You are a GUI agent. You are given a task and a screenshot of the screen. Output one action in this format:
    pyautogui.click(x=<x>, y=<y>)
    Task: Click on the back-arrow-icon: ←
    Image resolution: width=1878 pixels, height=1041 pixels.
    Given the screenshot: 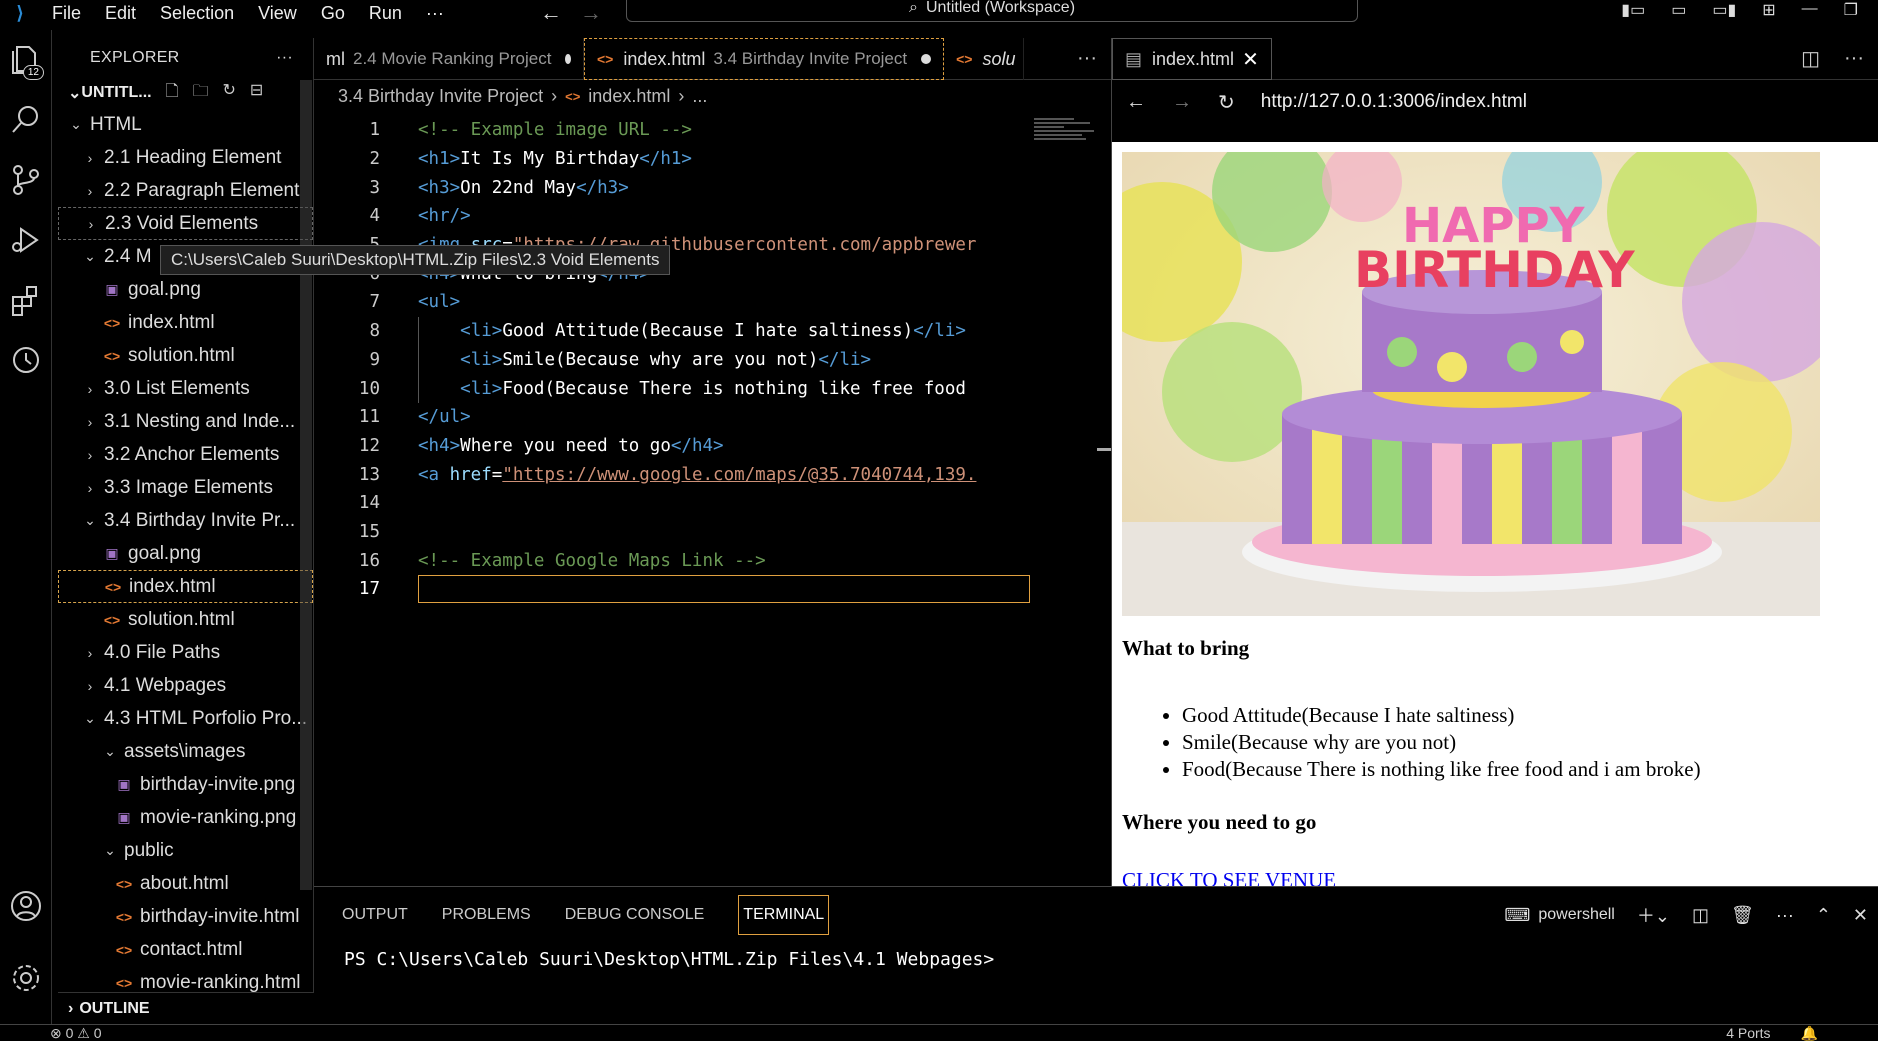 What is the action you would take?
    pyautogui.click(x=551, y=13)
    